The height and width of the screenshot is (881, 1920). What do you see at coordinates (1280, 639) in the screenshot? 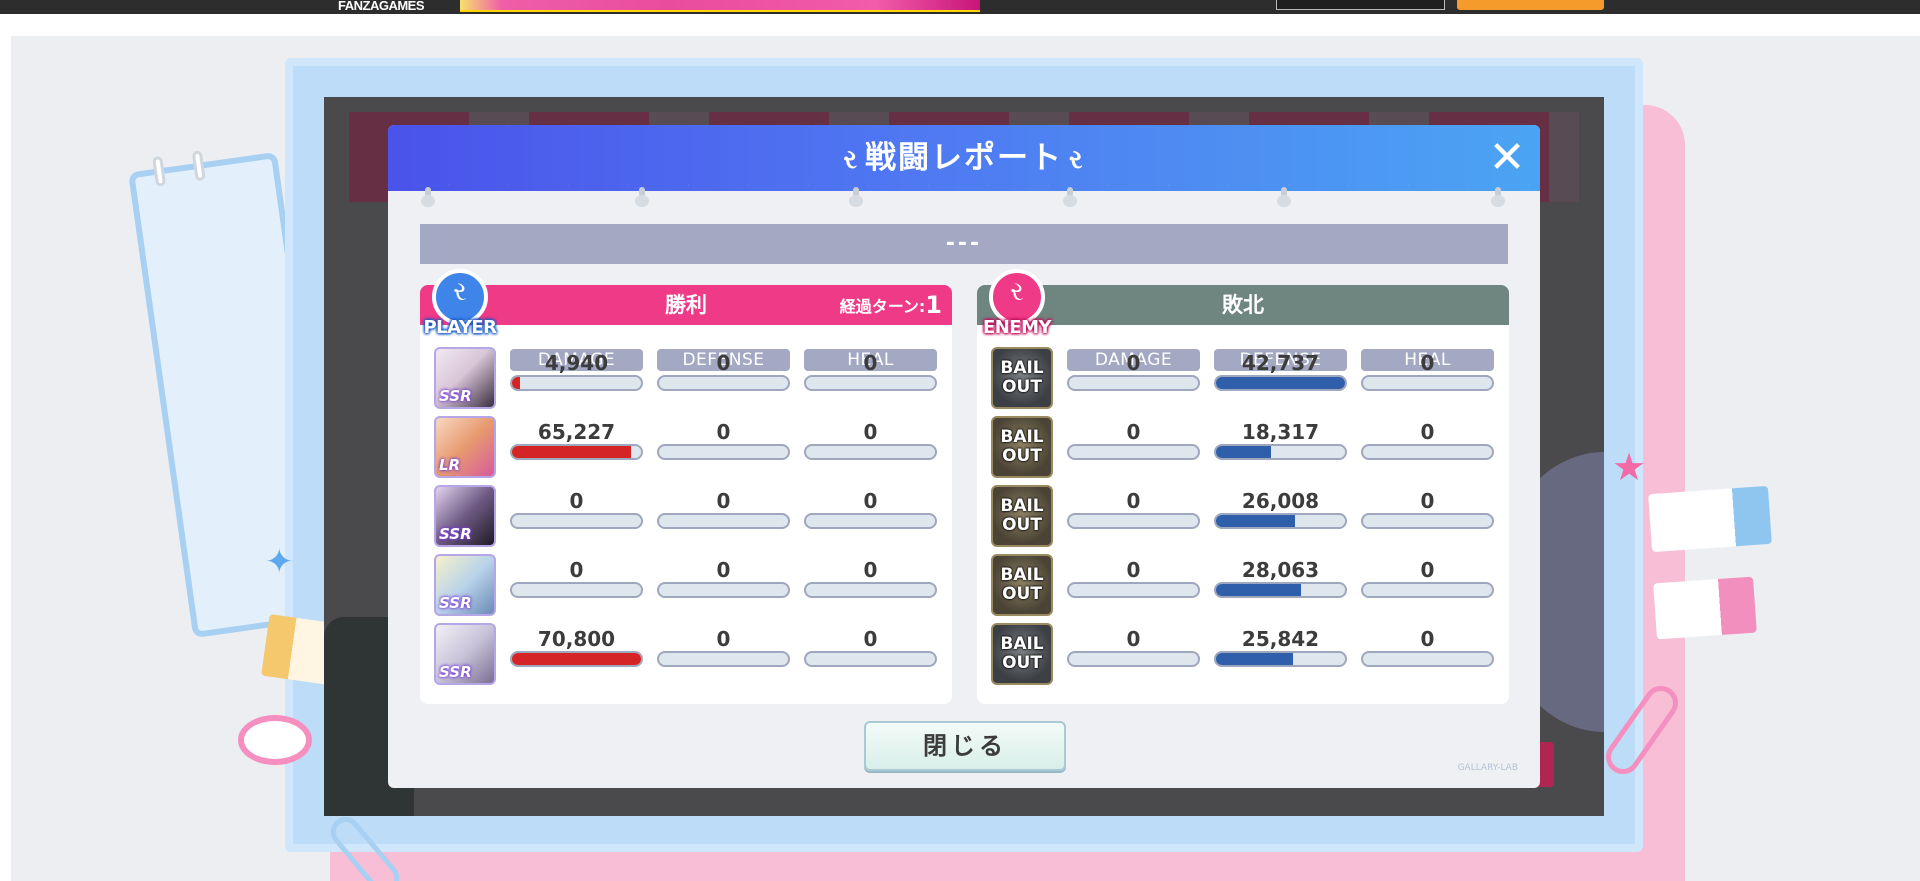
I see `defense-value: 25,842` at bounding box center [1280, 639].